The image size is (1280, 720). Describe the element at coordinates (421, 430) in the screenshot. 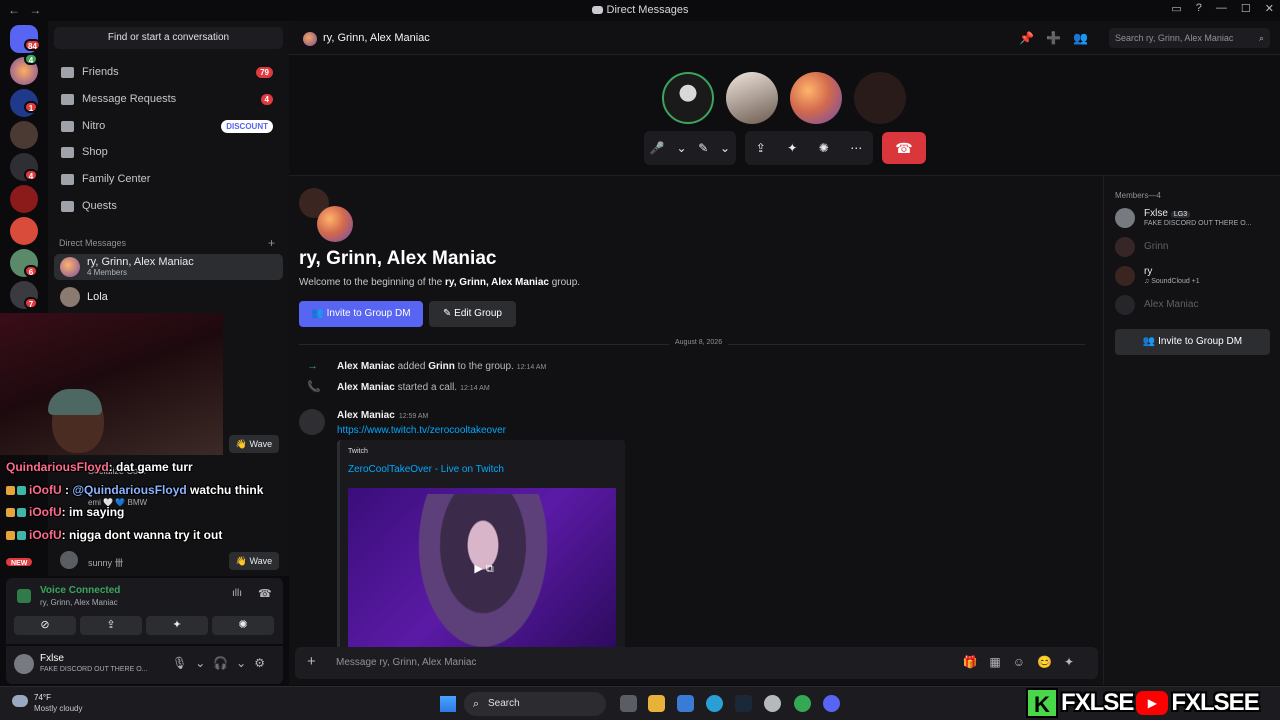

I see `message-link: https://www.twitch.tv/zerocooltakeover` at that location.